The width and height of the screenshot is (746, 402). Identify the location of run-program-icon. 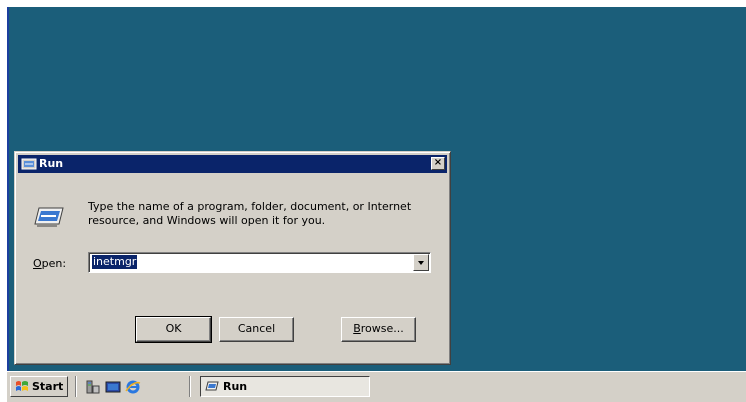
(49, 217).